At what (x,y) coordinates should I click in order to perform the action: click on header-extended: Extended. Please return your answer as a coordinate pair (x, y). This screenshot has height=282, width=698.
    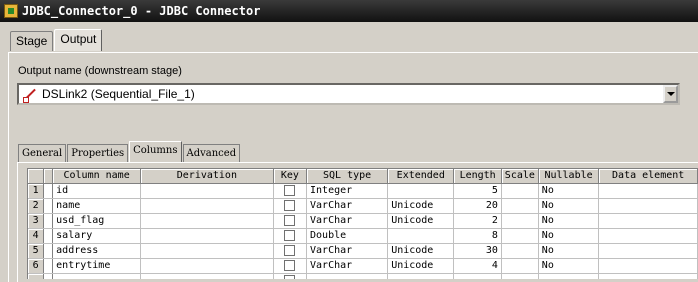
    Looking at the image, I should click on (421, 176).